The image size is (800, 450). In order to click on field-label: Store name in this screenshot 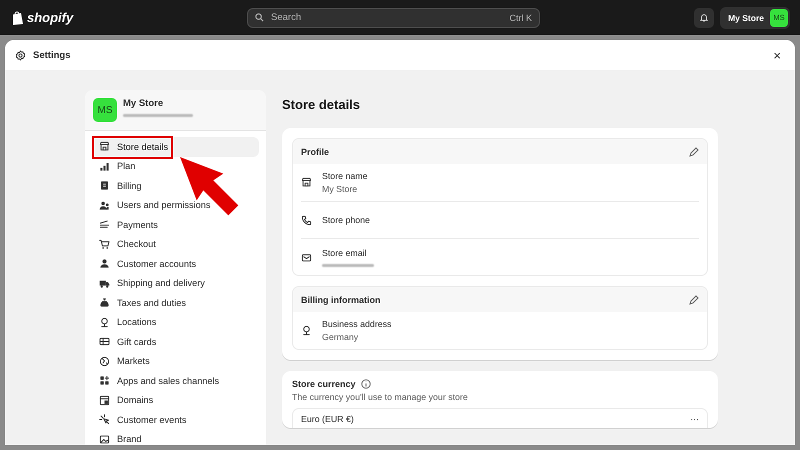, I will do `click(345, 176)`.